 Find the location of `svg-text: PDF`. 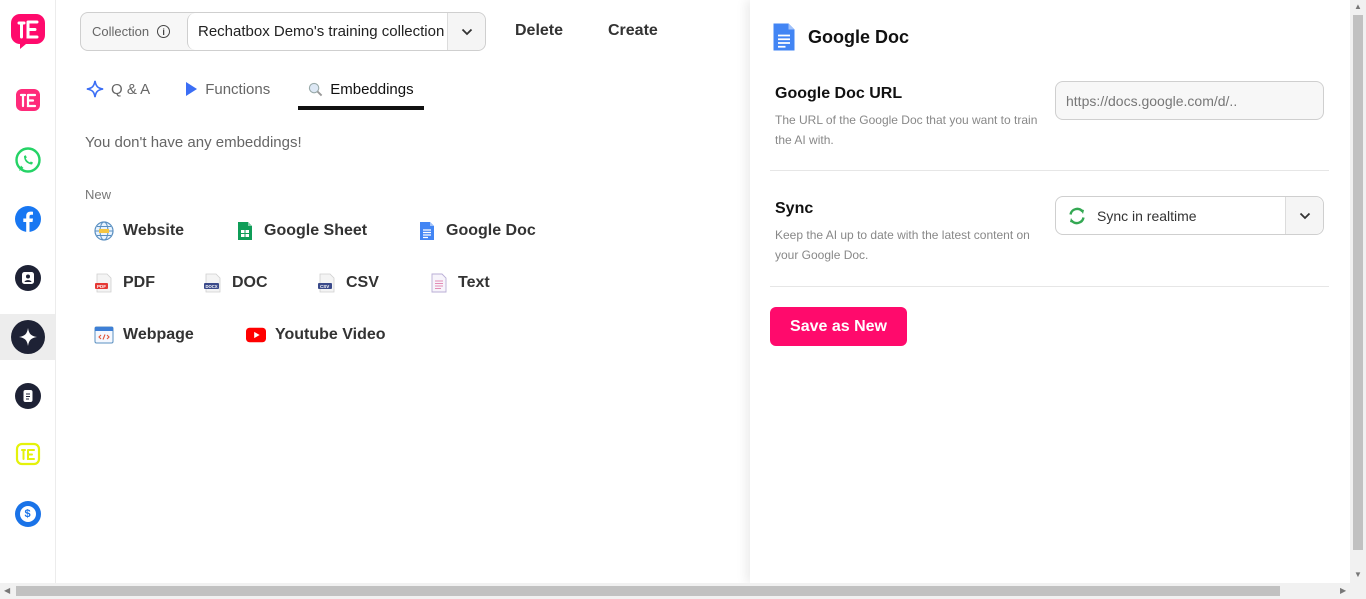

svg-text: PDF is located at coordinates (101, 286).